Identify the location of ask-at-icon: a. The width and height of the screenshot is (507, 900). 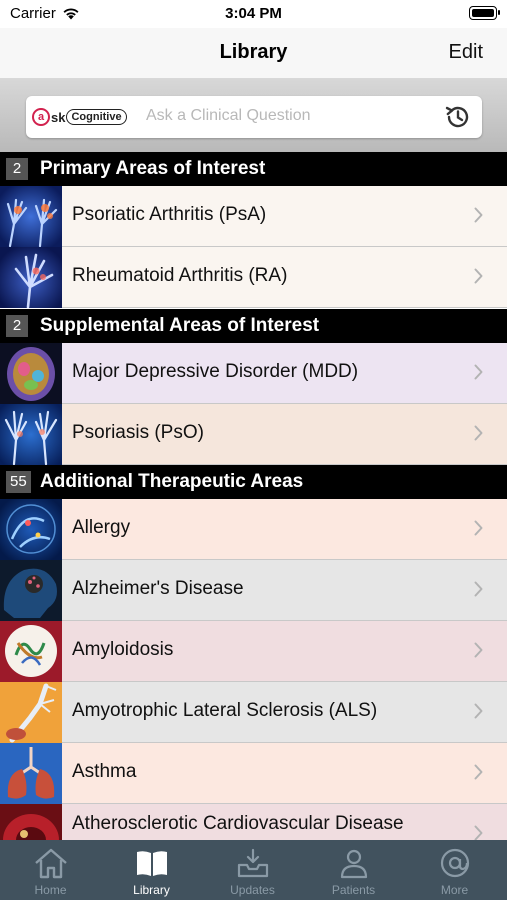
(41, 117).